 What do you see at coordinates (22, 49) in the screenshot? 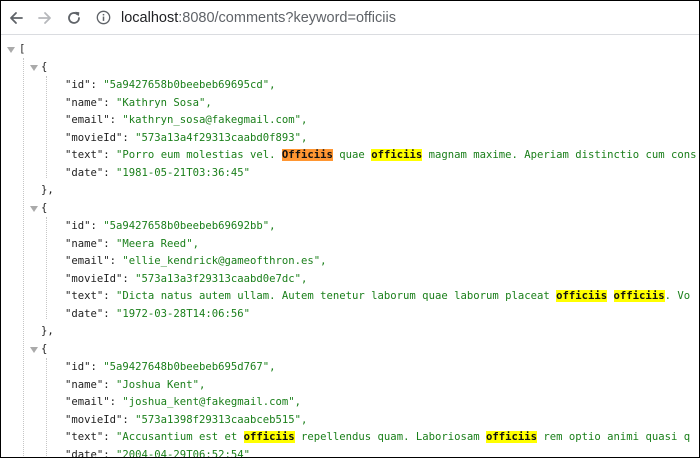
I see `array-open-bracket: [` at bounding box center [22, 49].